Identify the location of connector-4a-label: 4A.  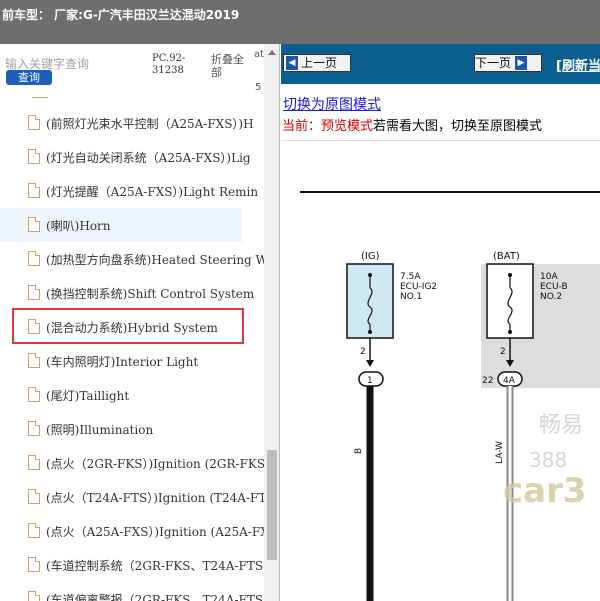
(509, 381).